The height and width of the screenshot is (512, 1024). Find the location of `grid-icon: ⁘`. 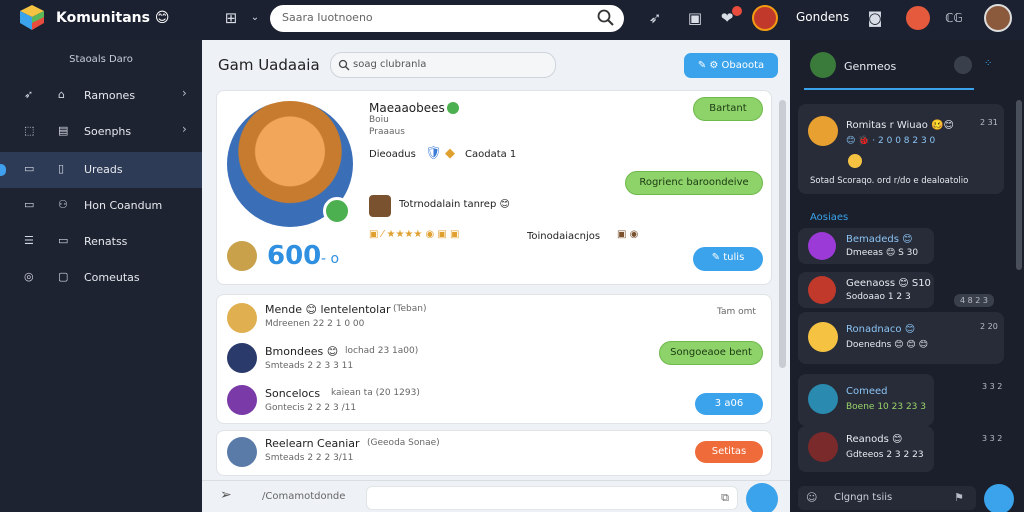

grid-icon: ⁘ is located at coordinates (988, 63).